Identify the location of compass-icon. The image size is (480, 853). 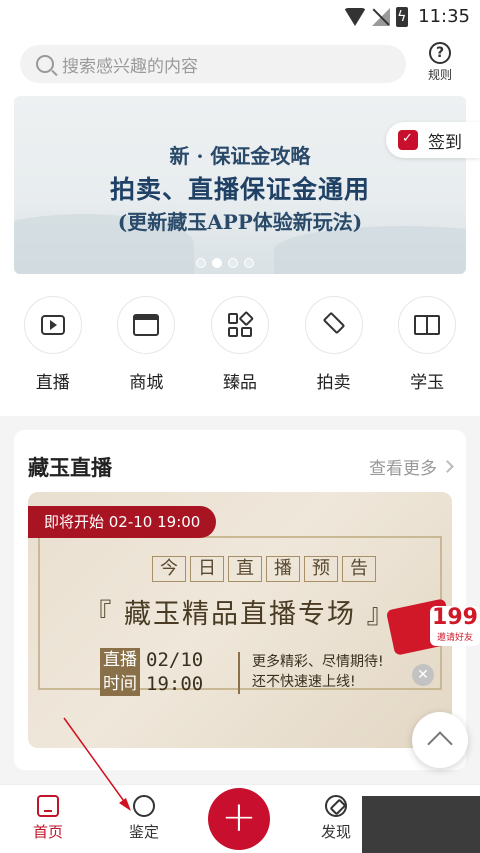
(336, 806).